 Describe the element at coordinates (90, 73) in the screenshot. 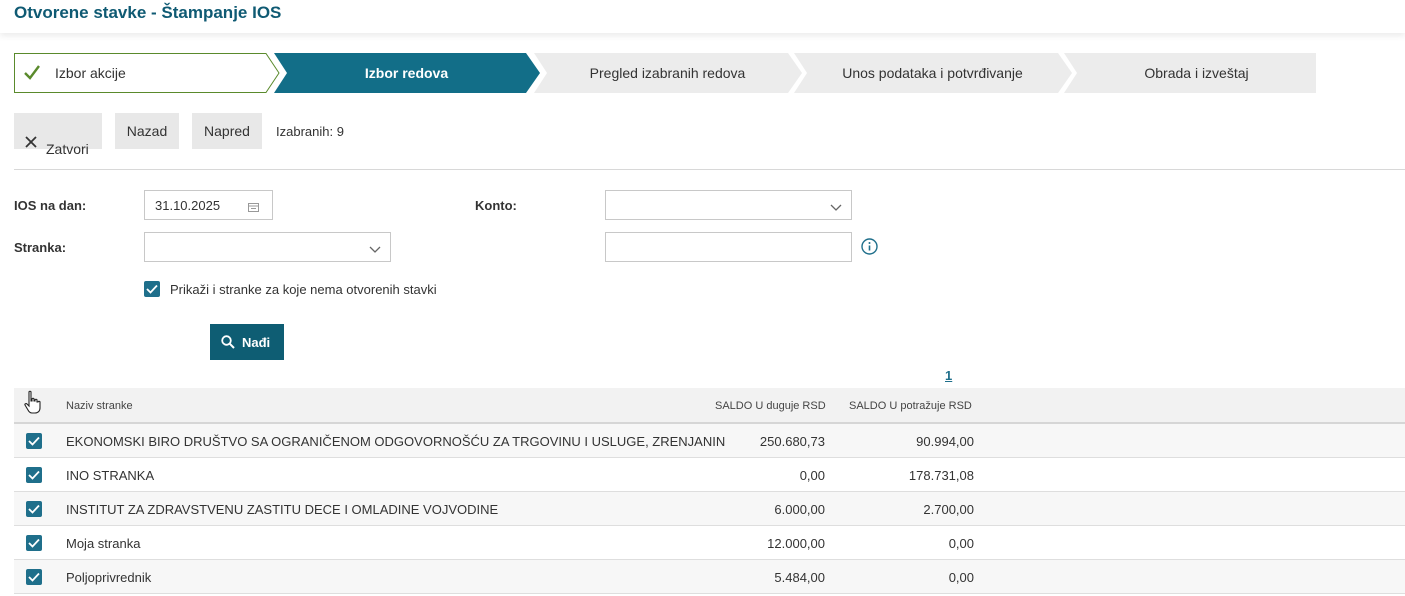

I see `step-label: Izbor akcije` at that location.